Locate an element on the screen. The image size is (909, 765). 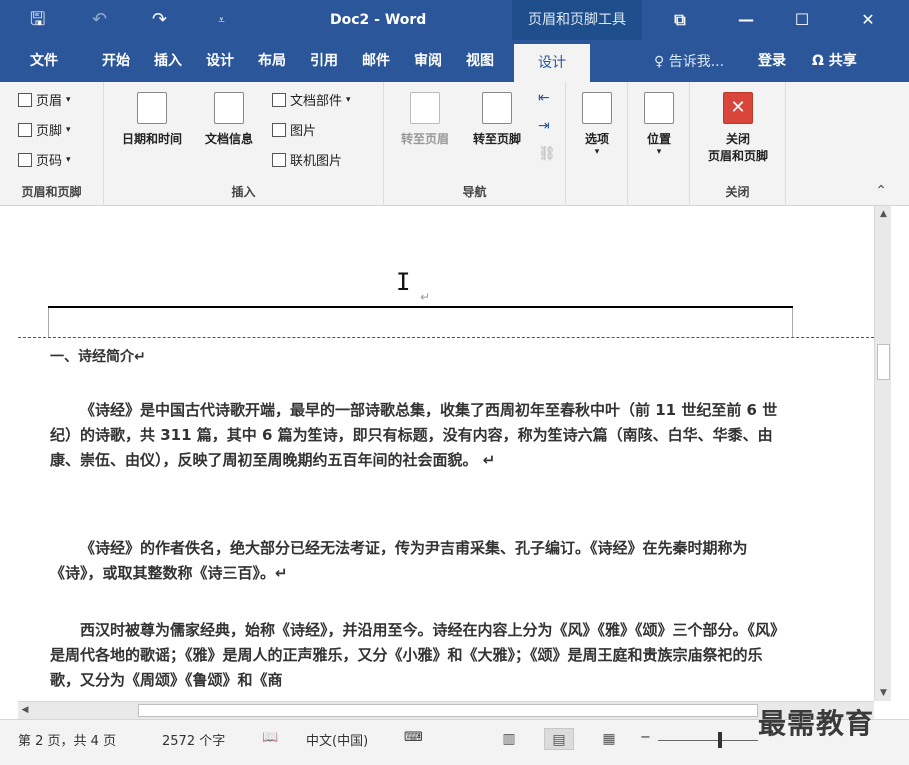
go-to-header-label: 转至页眉 is located at coordinates (424, 139).